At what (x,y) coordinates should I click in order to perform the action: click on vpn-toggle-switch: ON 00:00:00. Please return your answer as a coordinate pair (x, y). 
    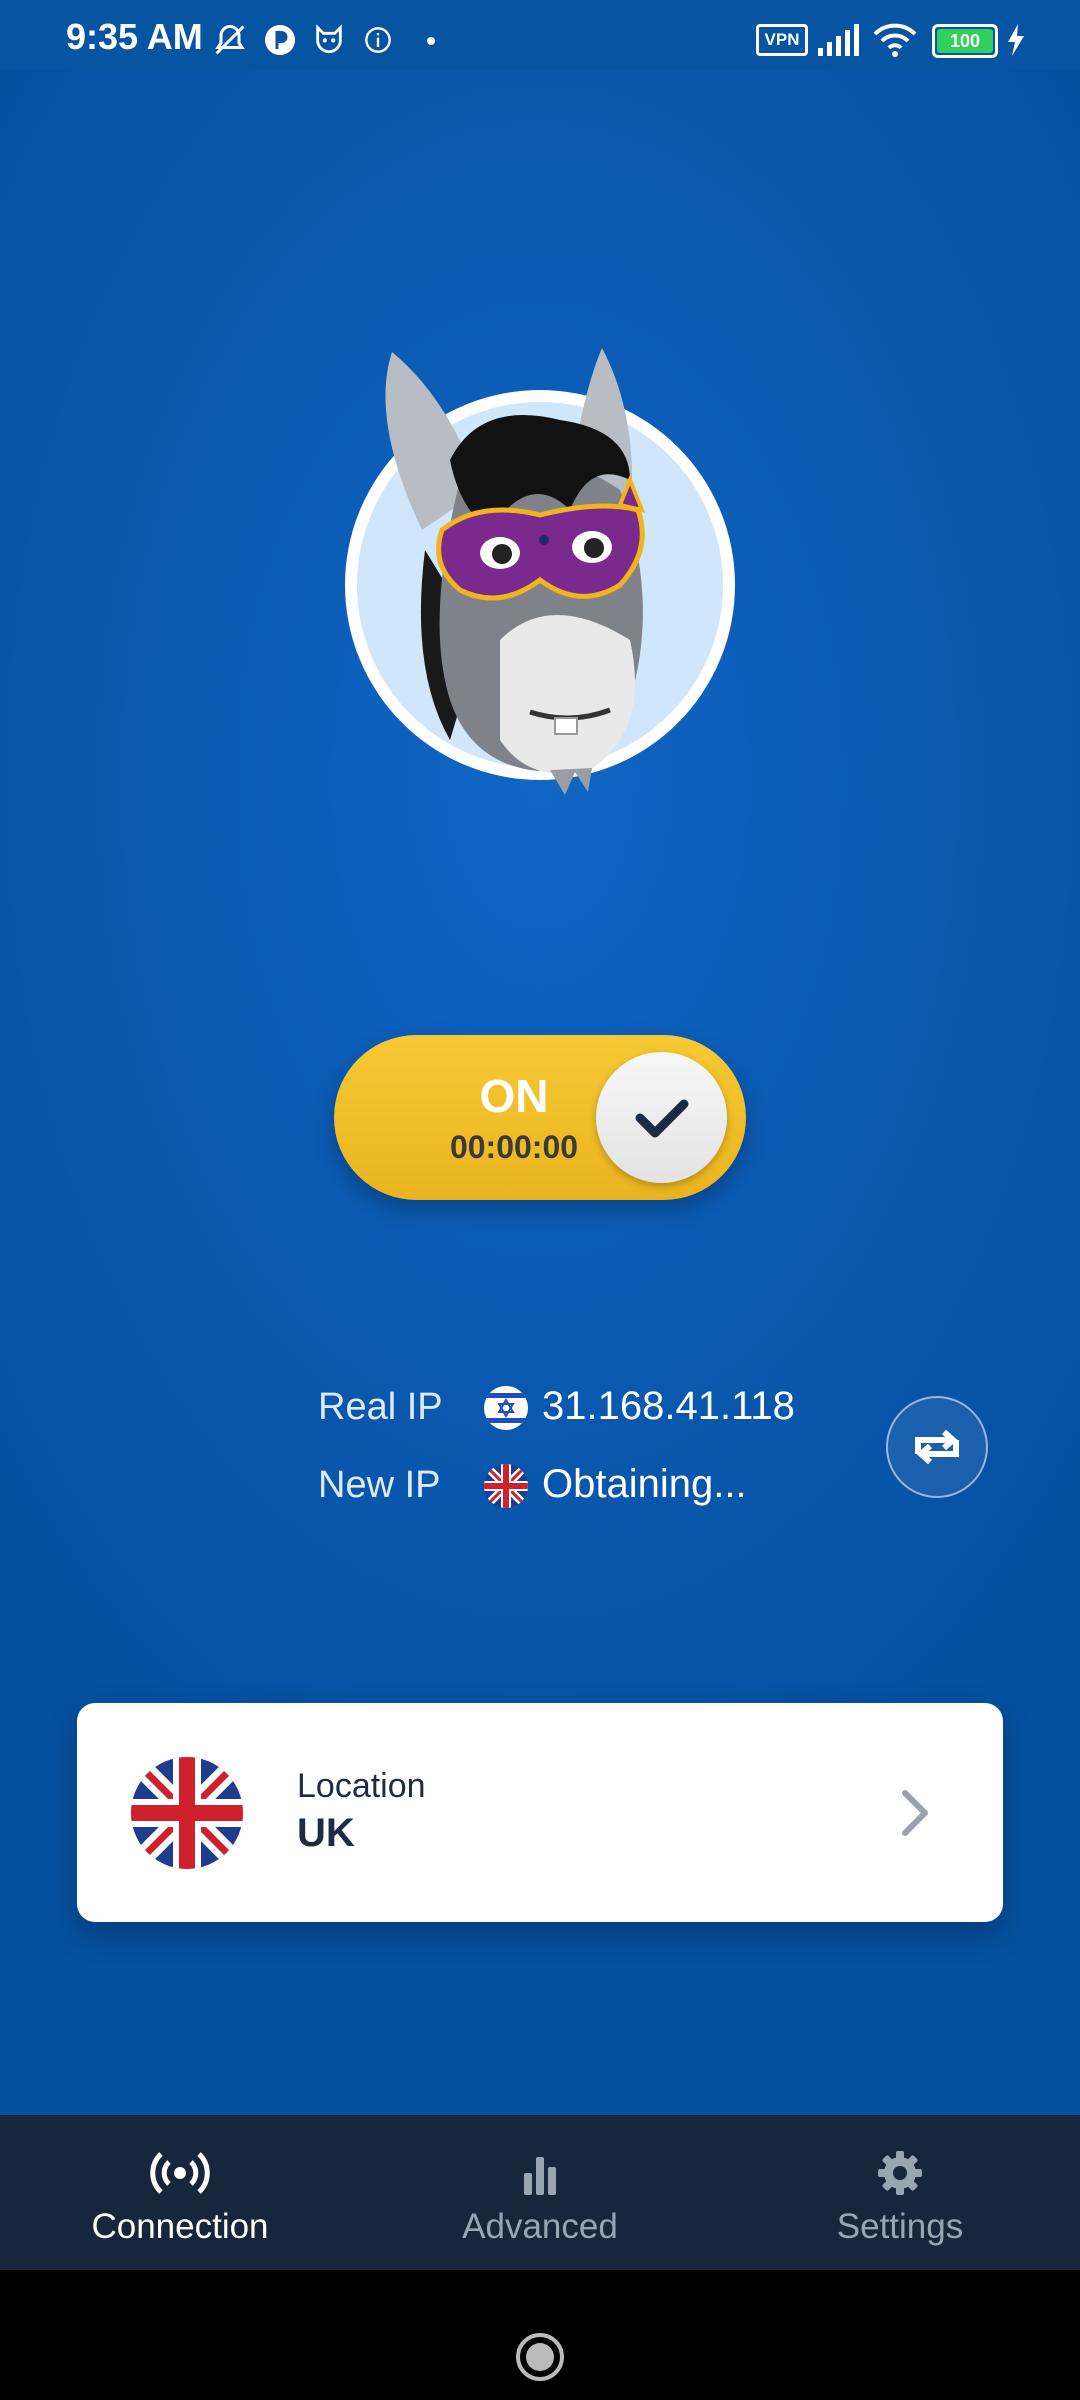
    Looking at the image, I should click on (540, 1117).